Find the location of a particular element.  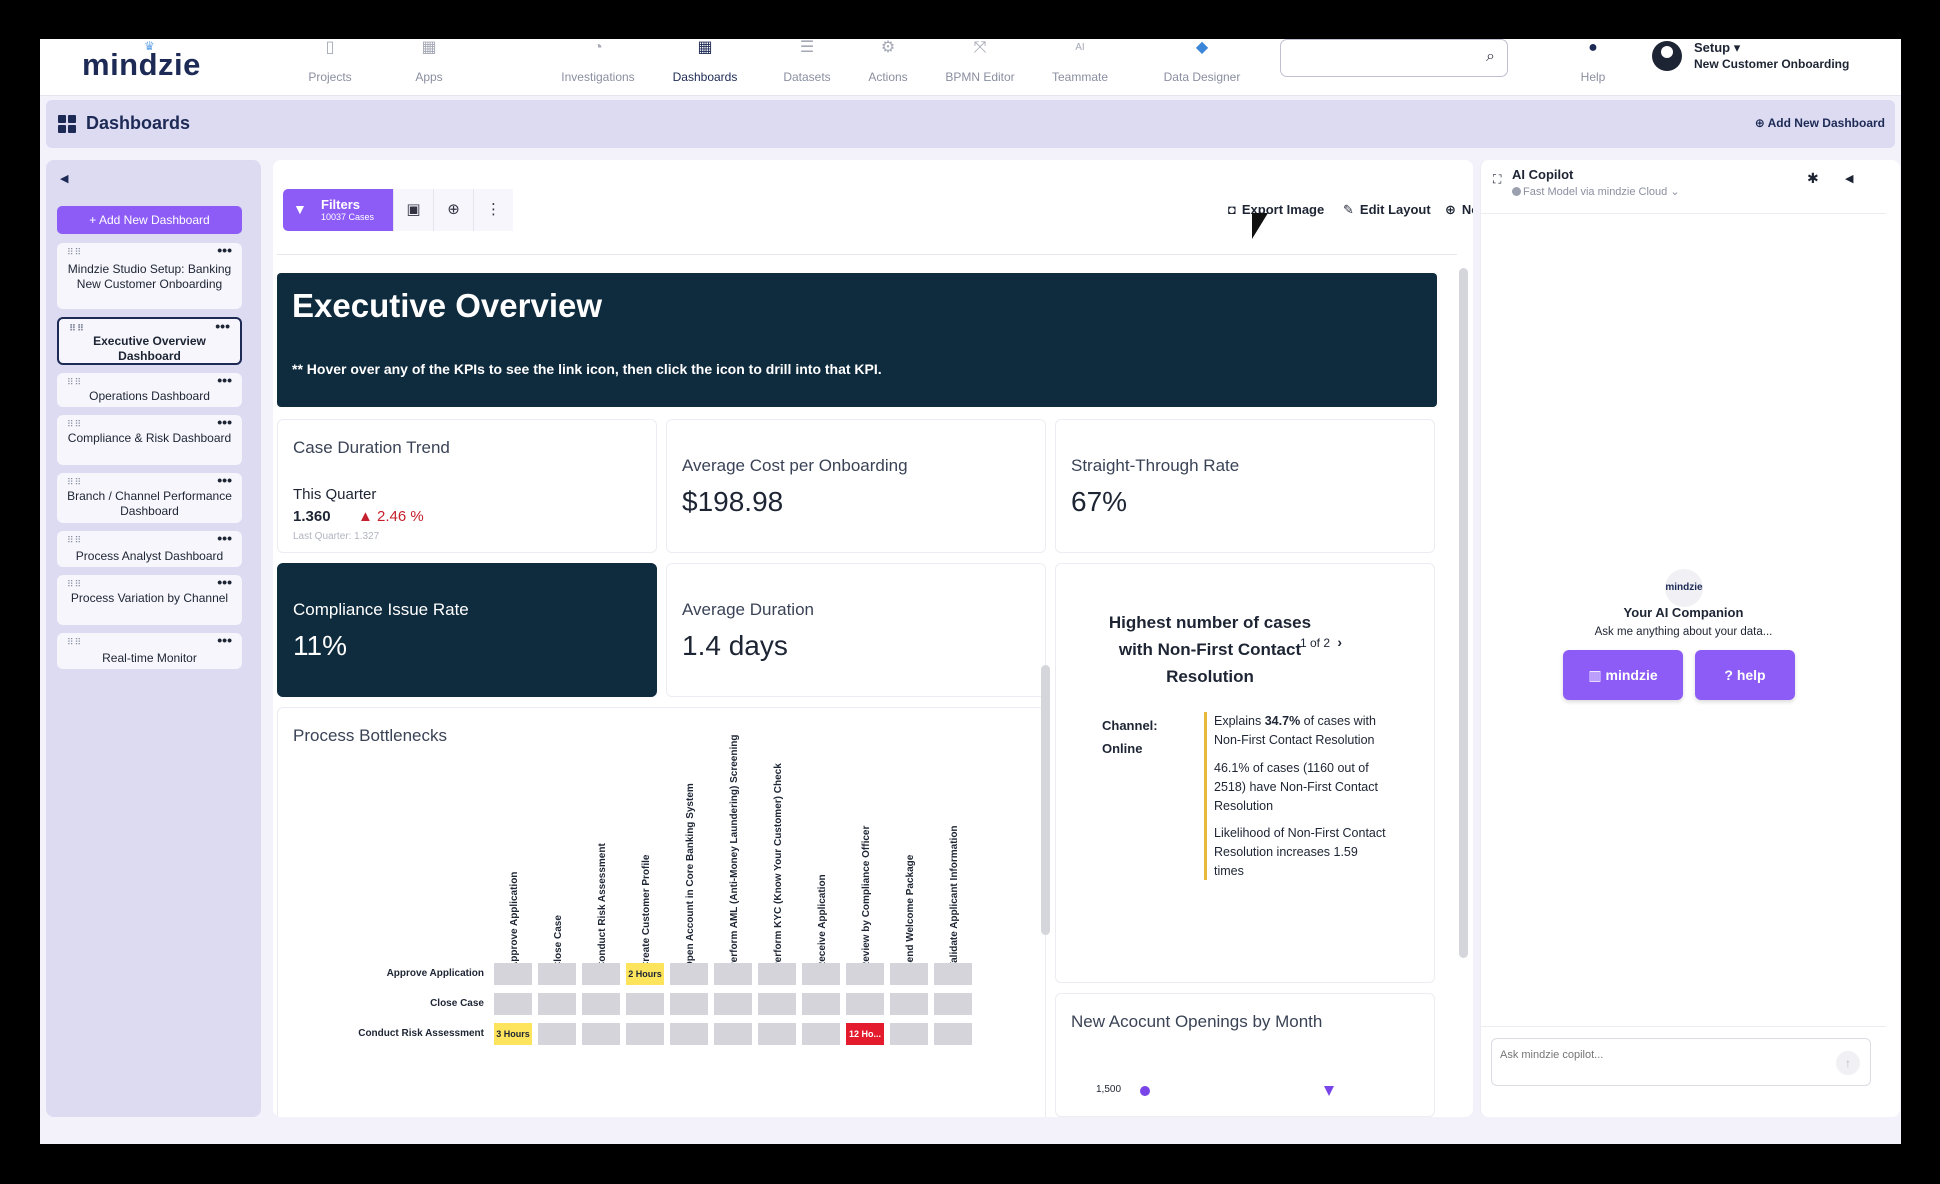

search-input is located at coordinates (1379, 55).